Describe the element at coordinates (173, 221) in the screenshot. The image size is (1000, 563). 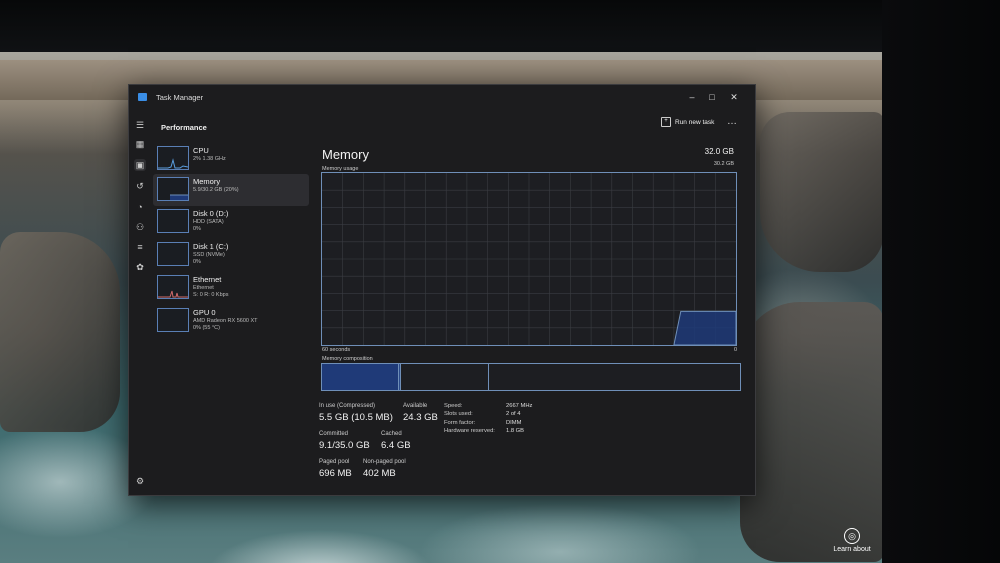
I see `disk-0-thumbnail-graph` at that location.